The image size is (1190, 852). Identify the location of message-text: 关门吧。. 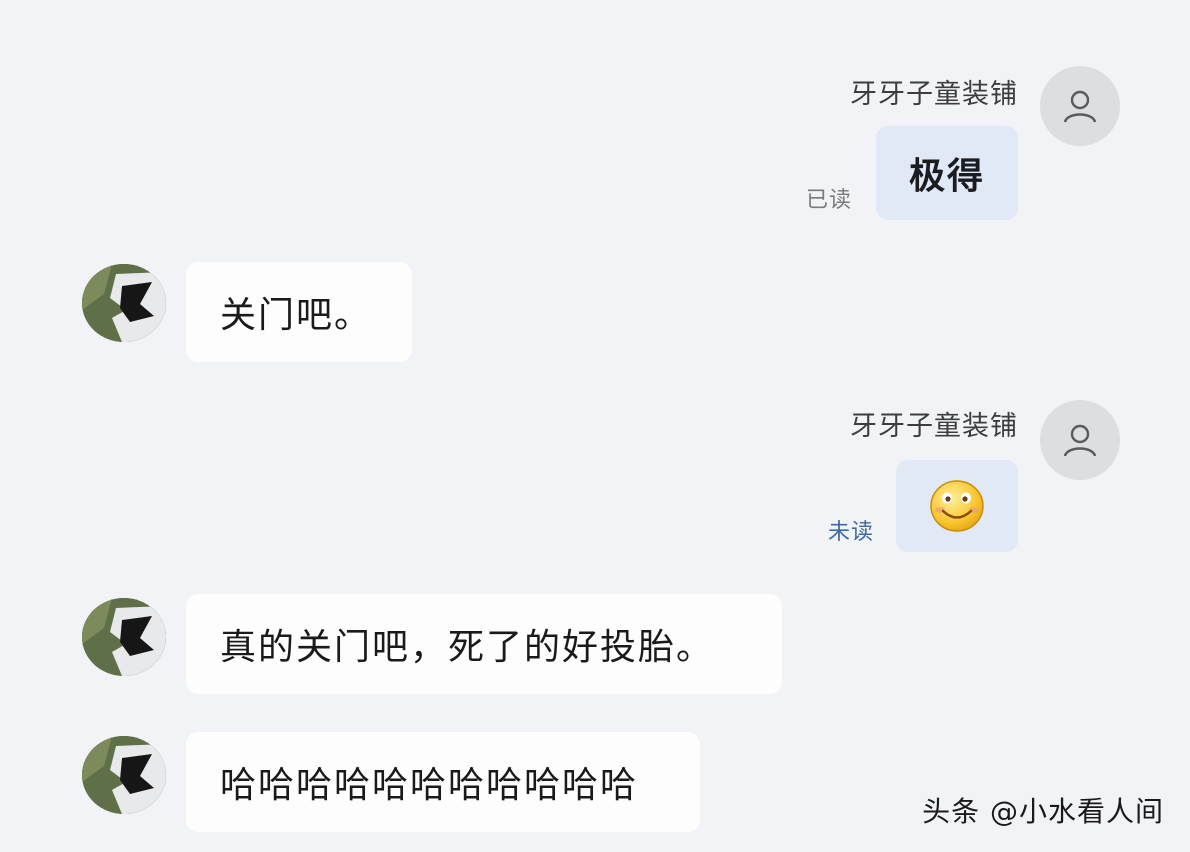
(296, 315).